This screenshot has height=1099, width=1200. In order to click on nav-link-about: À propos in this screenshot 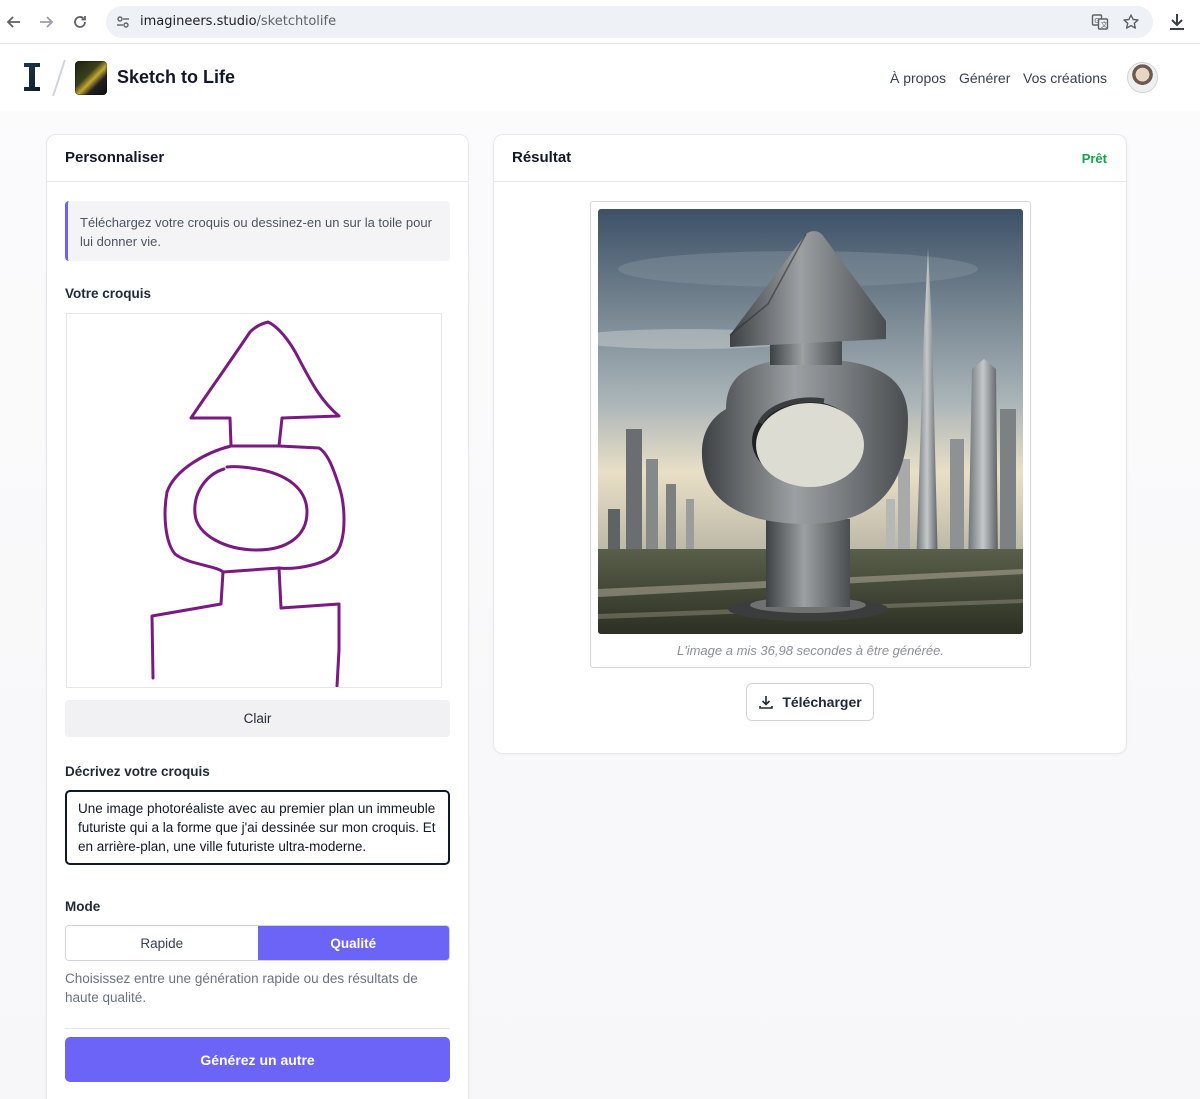, I will do `click(918, 78)`.